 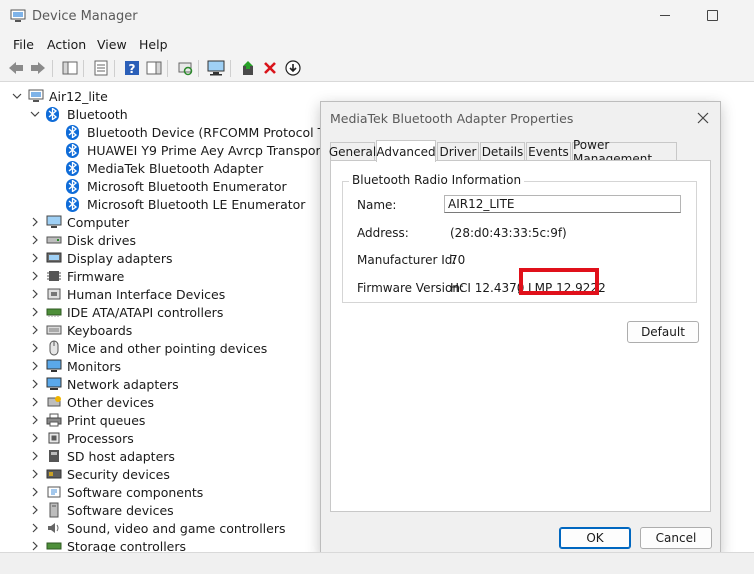 I want to click on default-button: Default, so click(x=663, y=332).